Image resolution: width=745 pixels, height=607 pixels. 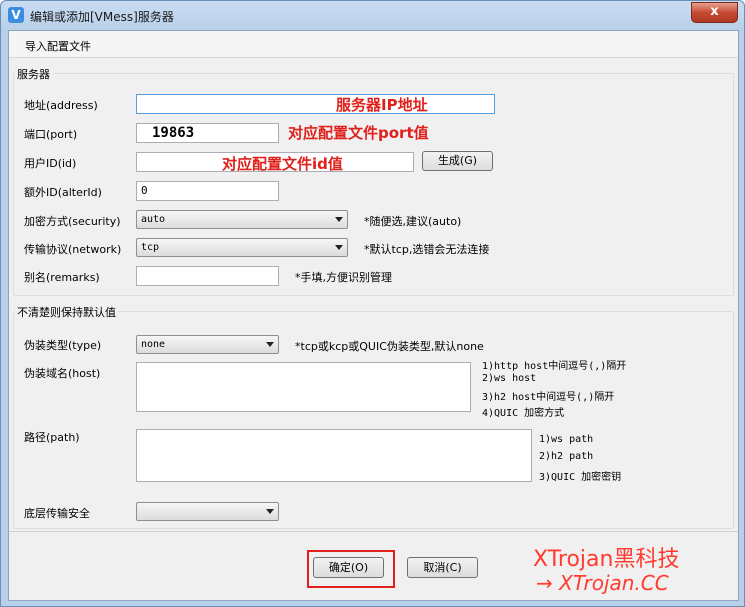 I want to click on address-annotation: 服务器IP地址, so click(x=382, y=105).